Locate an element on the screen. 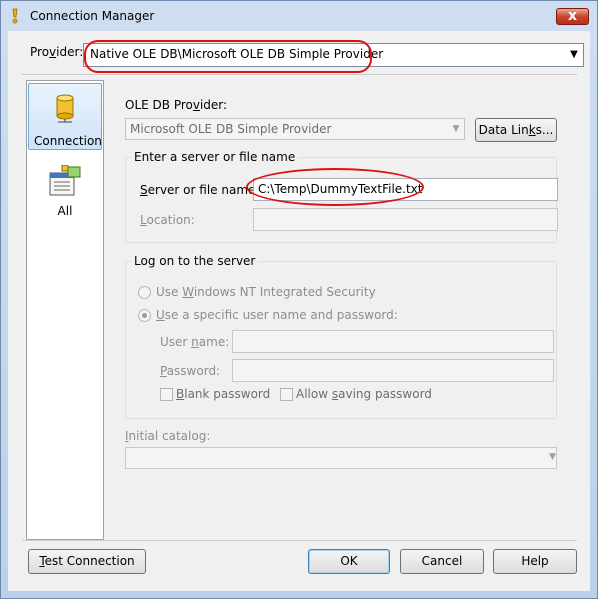  username-input is located at coordinates (393, 341).